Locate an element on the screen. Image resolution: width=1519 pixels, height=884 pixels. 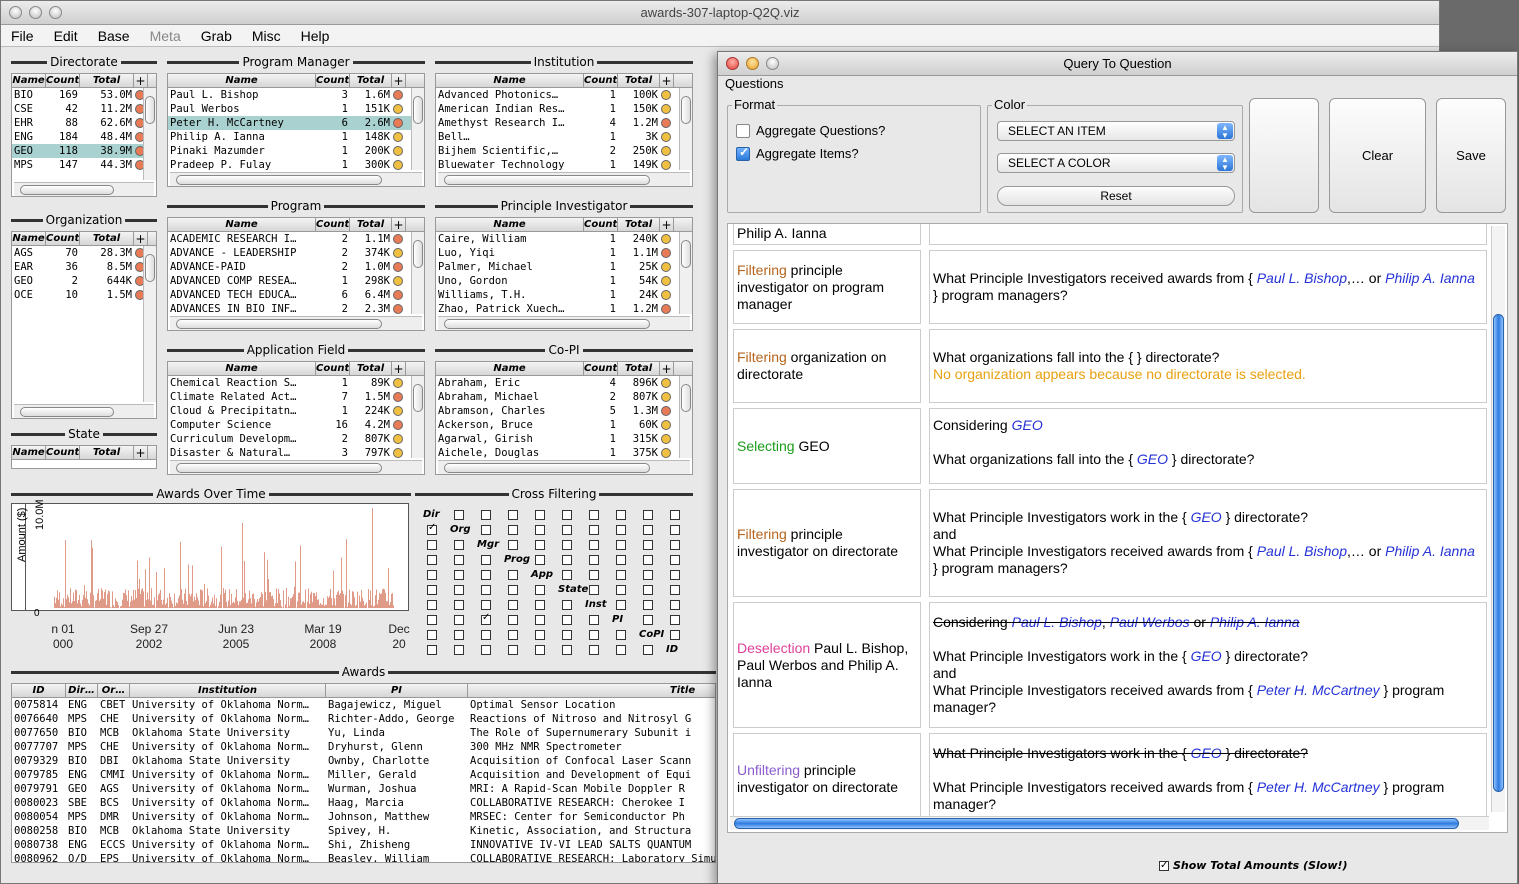
show-total-checkbox: ✓ is located at coordinates (1164, 865).